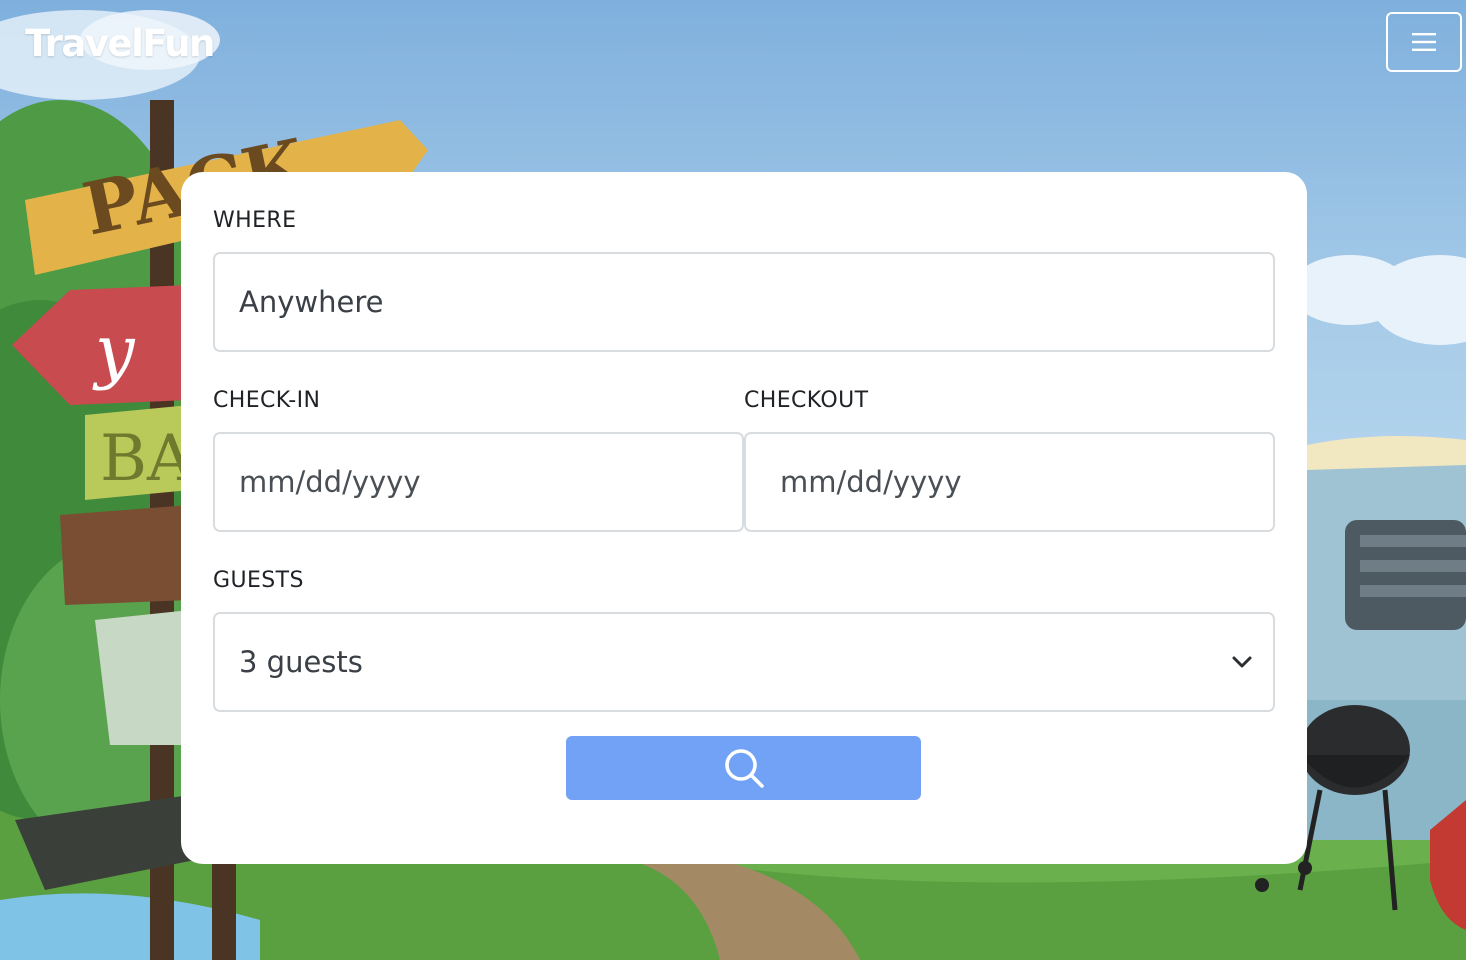 This screenshot has width=1466, height=960. I want to click on check-in-label: CHECK-IN, so click(267, 400).